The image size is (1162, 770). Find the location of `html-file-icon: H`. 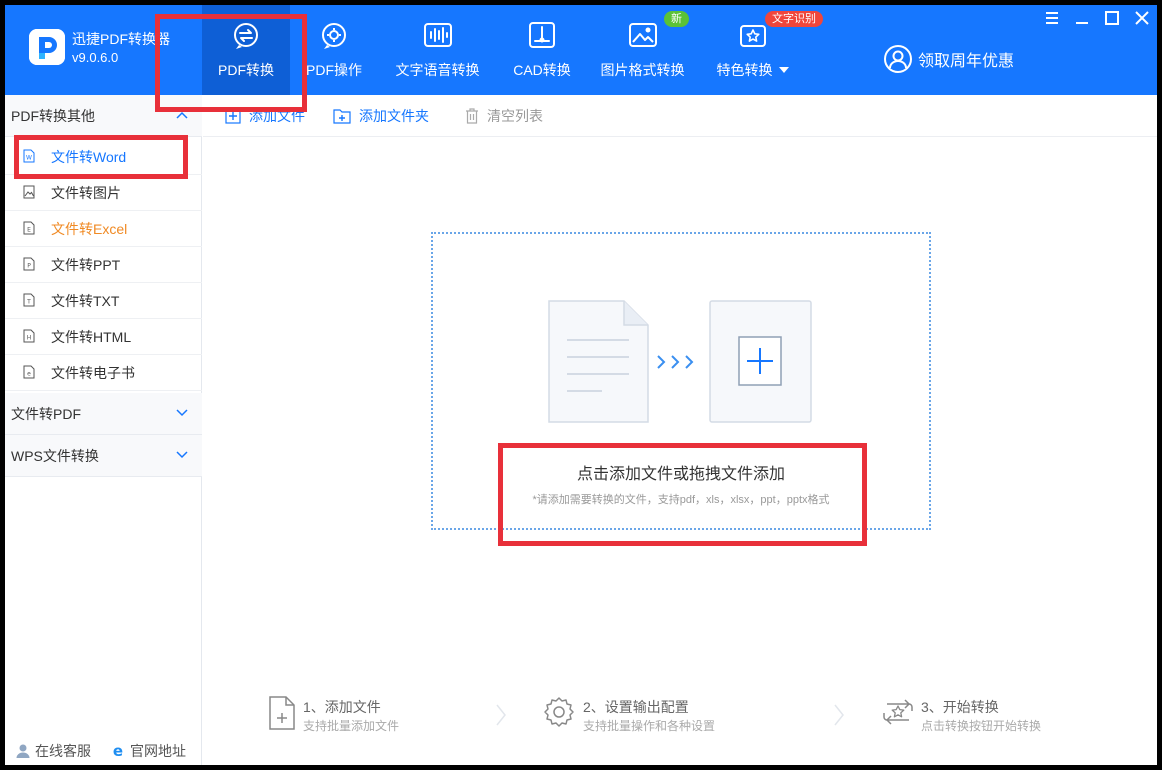

html-file-icon: H is located at coordinates (29, 336).